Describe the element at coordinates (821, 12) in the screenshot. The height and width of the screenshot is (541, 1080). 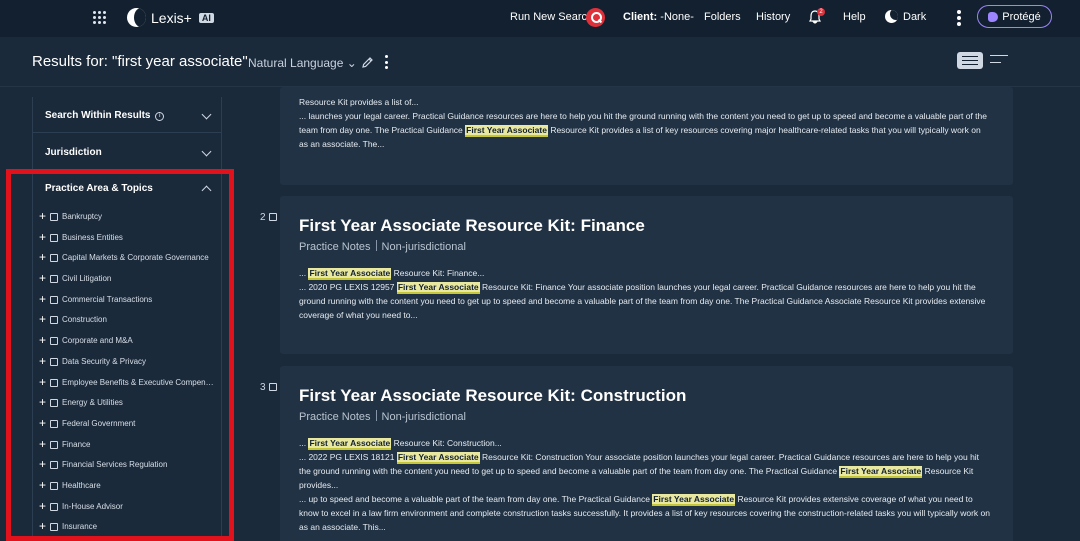
I see `notification-count-badge: 2` at that location.